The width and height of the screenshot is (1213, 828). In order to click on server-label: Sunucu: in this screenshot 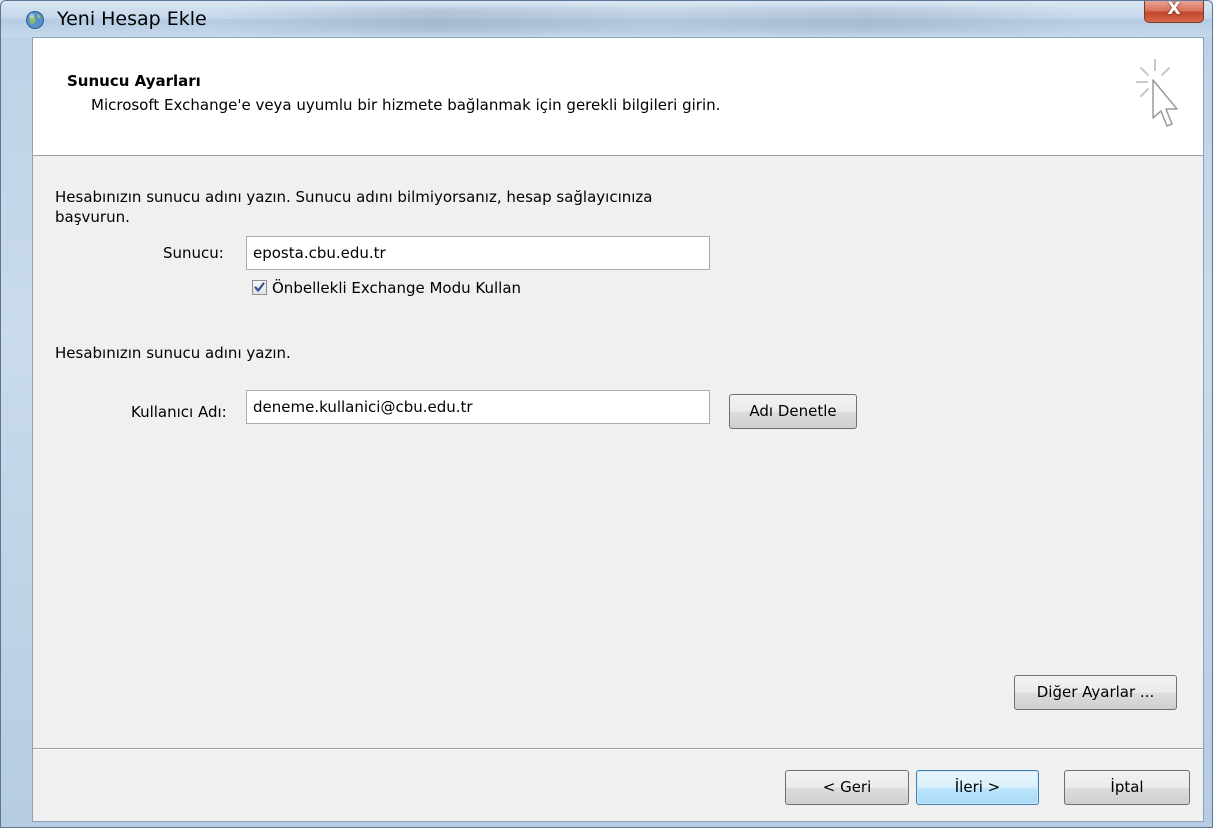, I will do `click(193, 253)`.